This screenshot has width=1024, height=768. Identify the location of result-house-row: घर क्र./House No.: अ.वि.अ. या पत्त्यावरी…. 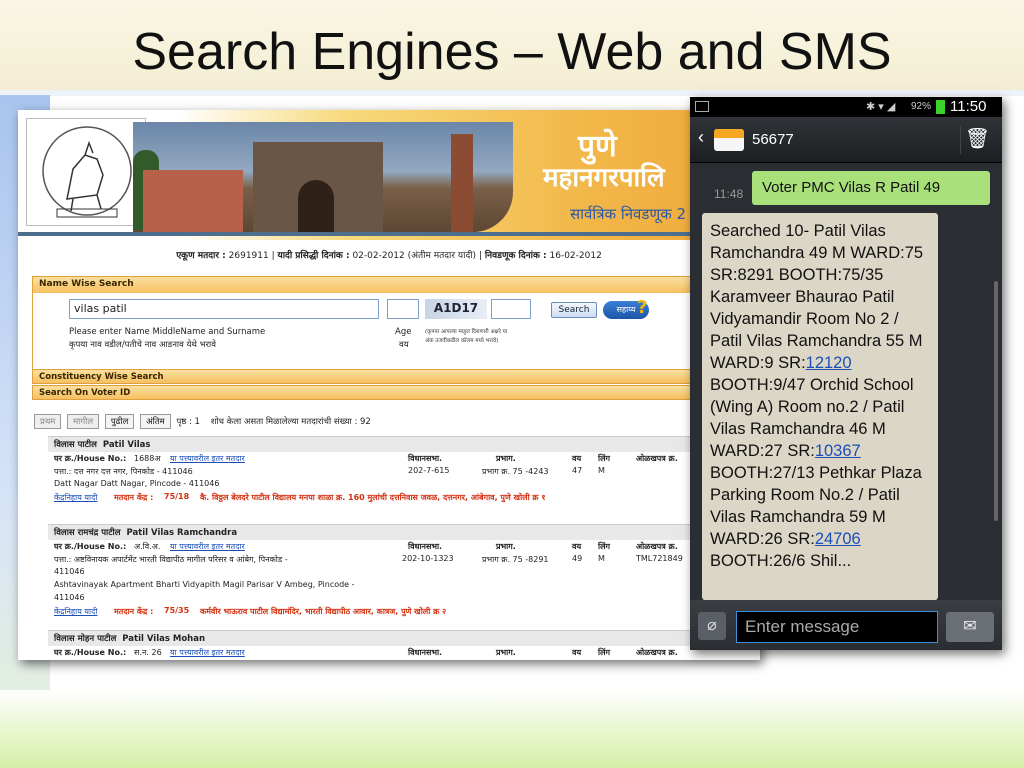
(404, 546).